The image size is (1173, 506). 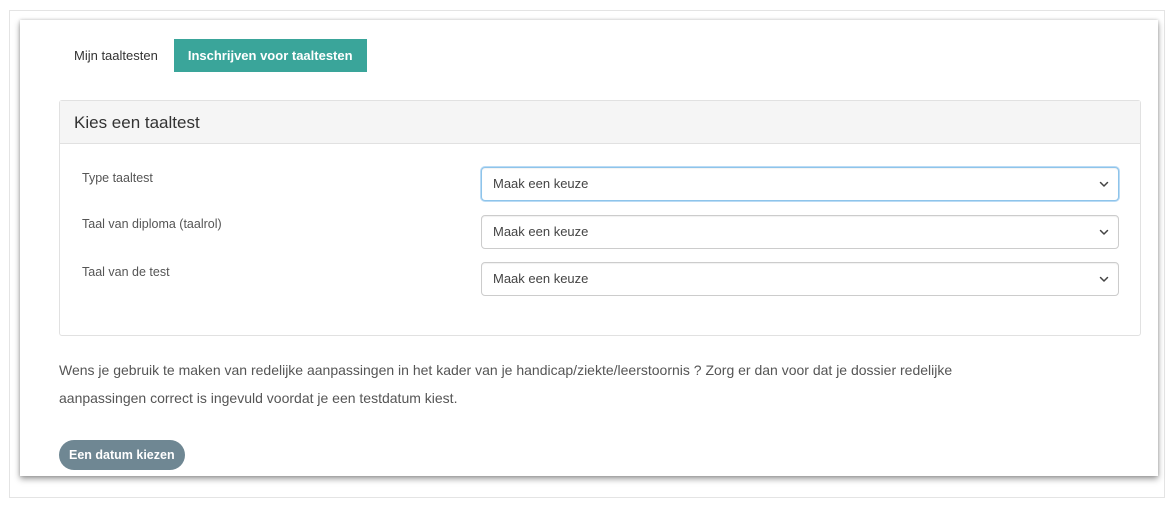 I want to click on taal-van-diploma-label: Taal van diploma (taalrol), so click(x=152, y=224).